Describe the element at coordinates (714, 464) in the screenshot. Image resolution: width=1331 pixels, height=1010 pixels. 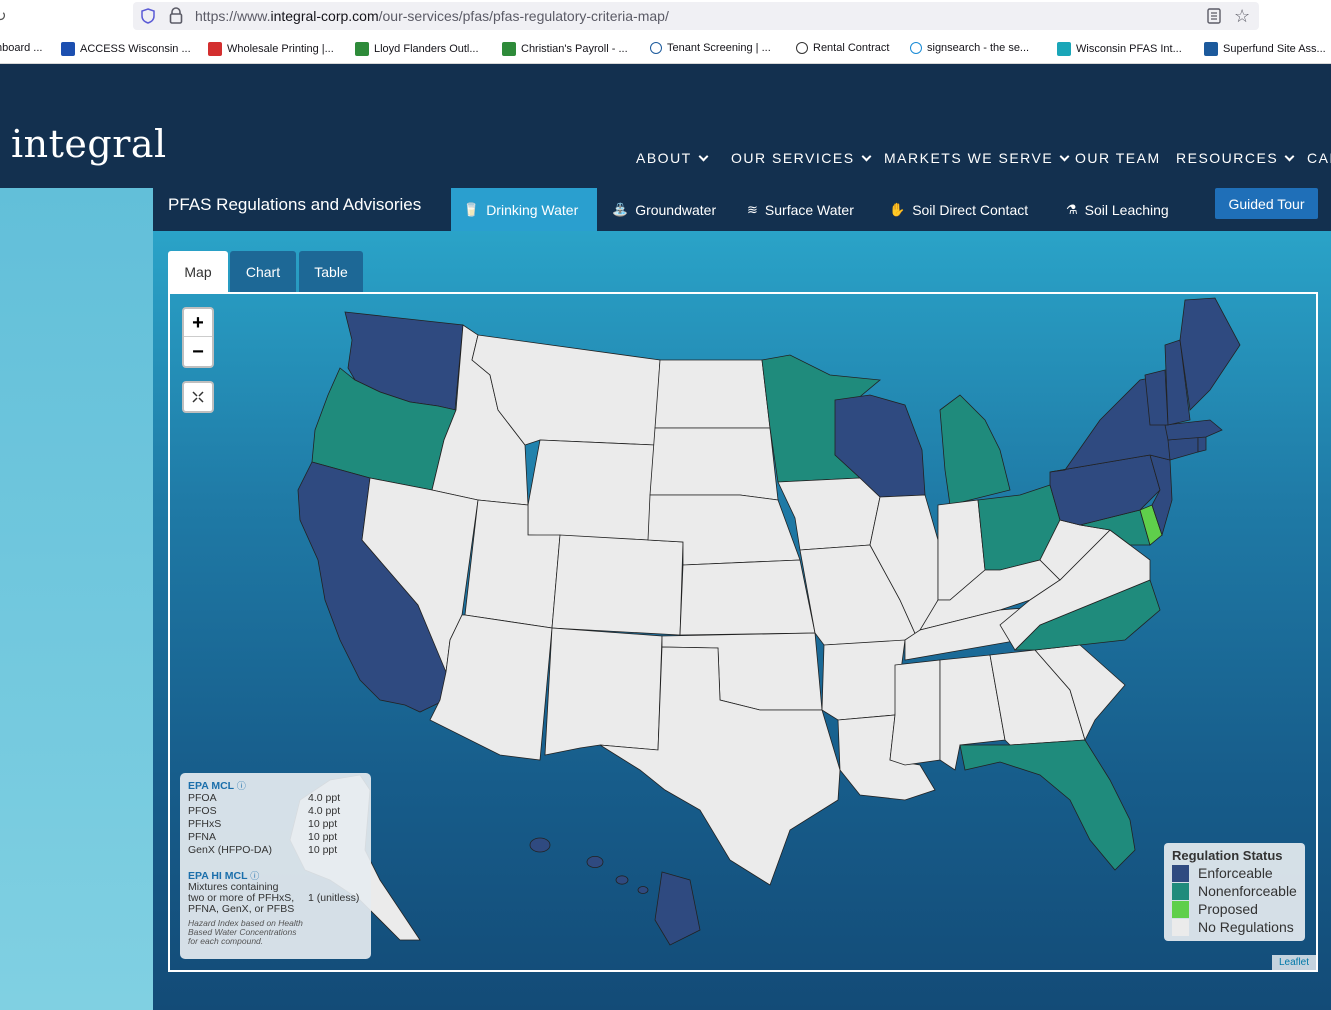
I see `state-sd` at that location.